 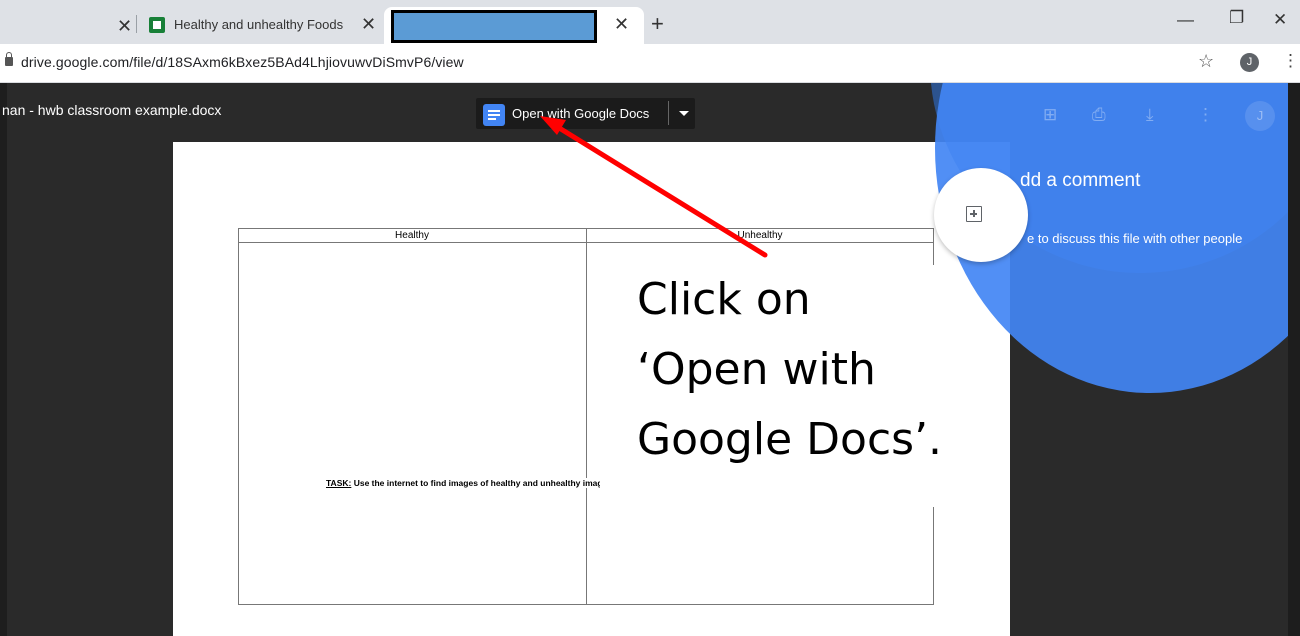 What do you see at coordinates (136, 24) in the screenshot?
I see `tab-divider` at bounding box center [136, 24].